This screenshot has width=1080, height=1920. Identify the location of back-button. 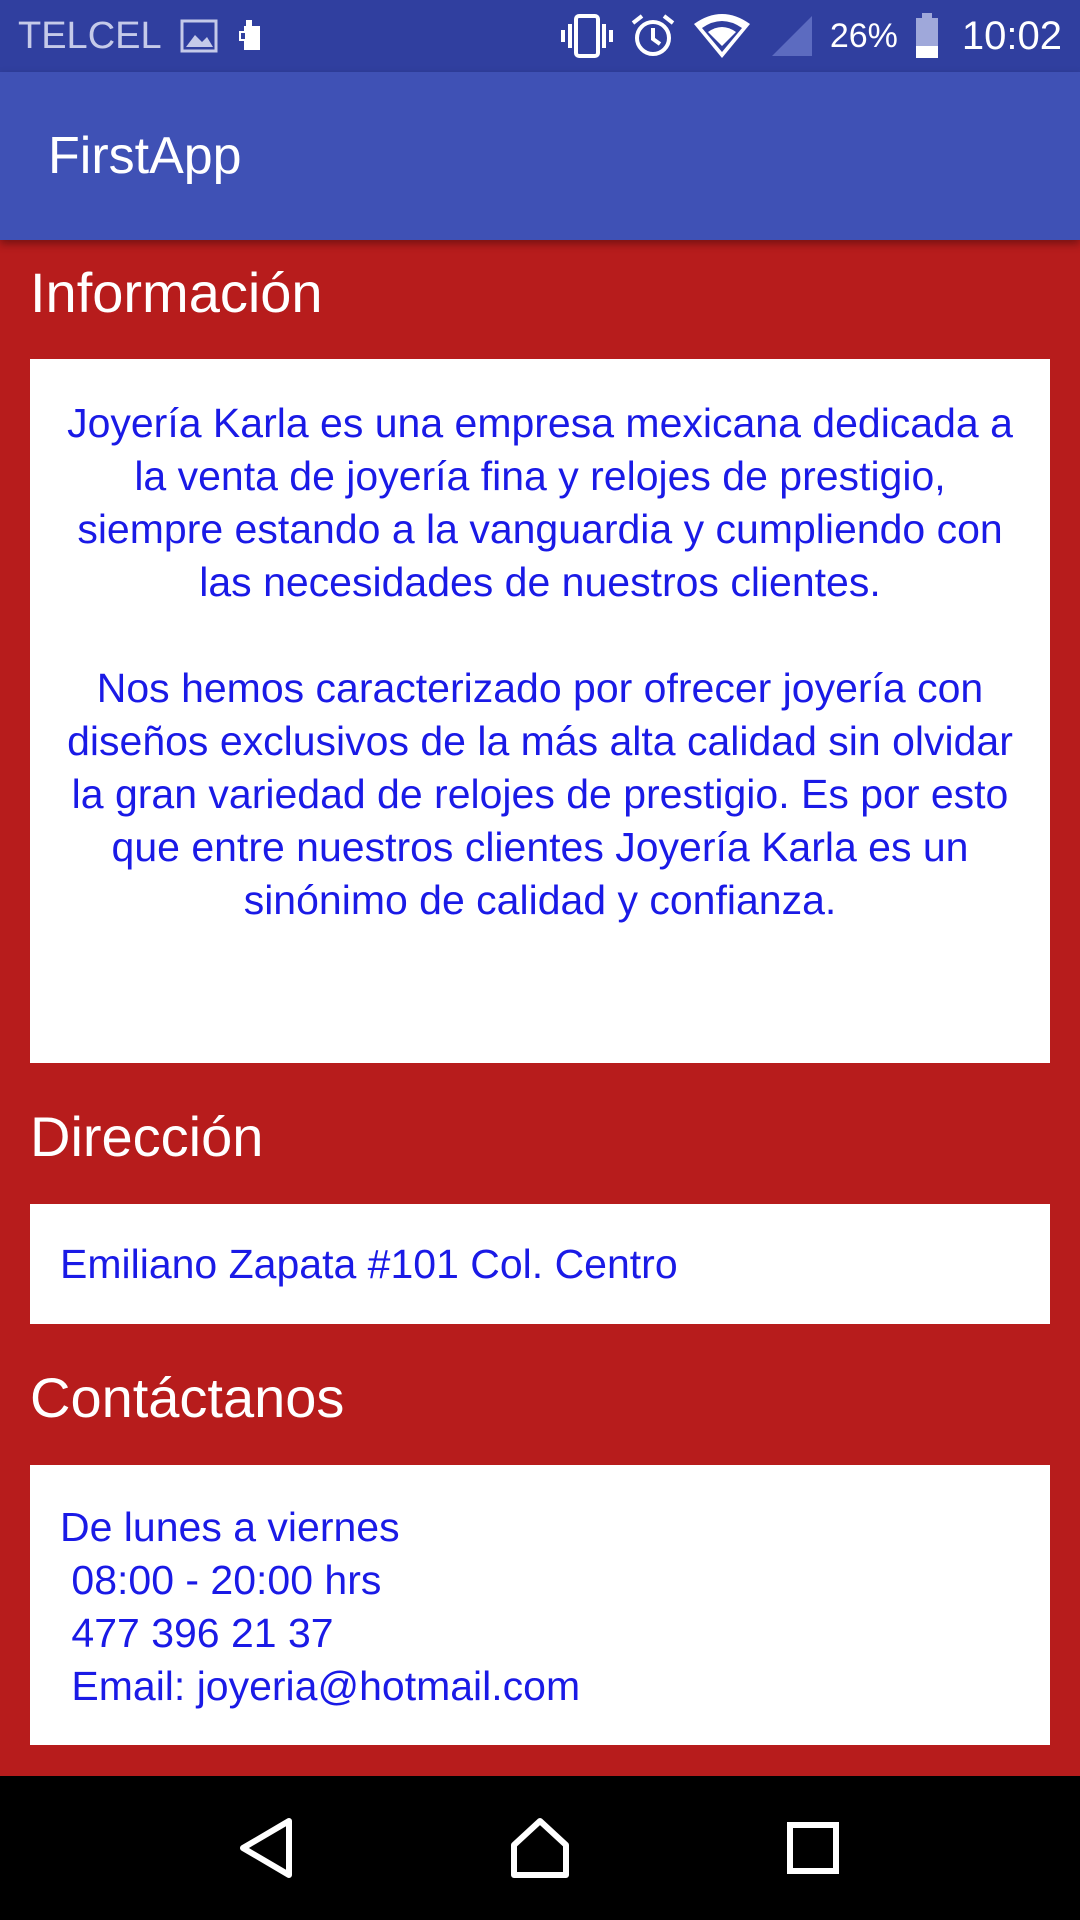
(267, 1848).